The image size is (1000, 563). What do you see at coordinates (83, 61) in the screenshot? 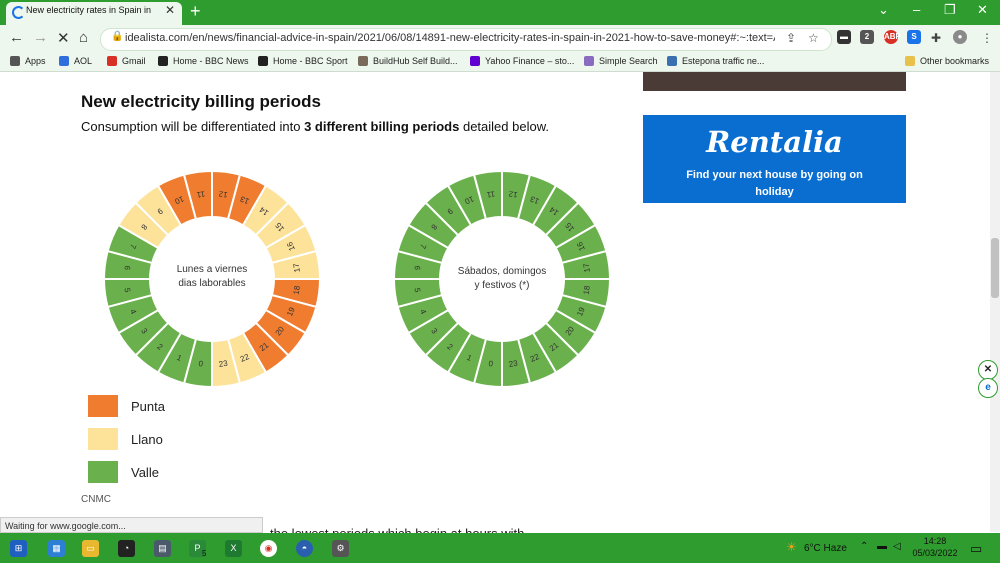
I see `bookmark-item: AOL` at bounding box center [83, 61].